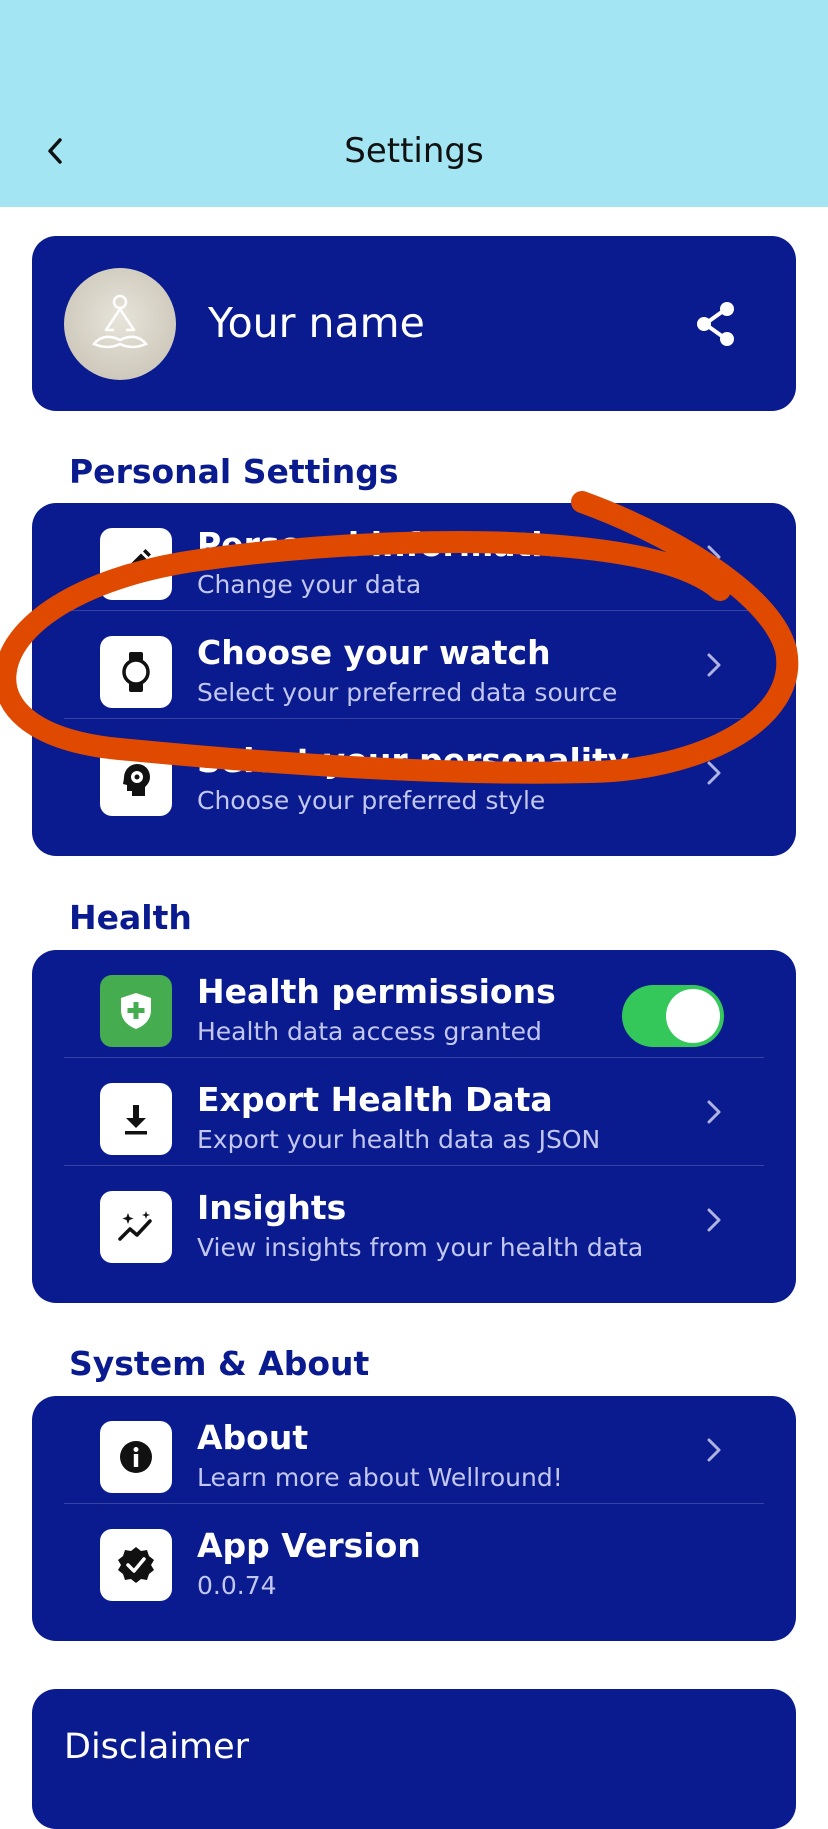 This screenshot has height=1829, width=828. What do you see at coordinates (393, 544) in the screenshot?
I see `item-title: Personal information` at bounding box center [393, 544].